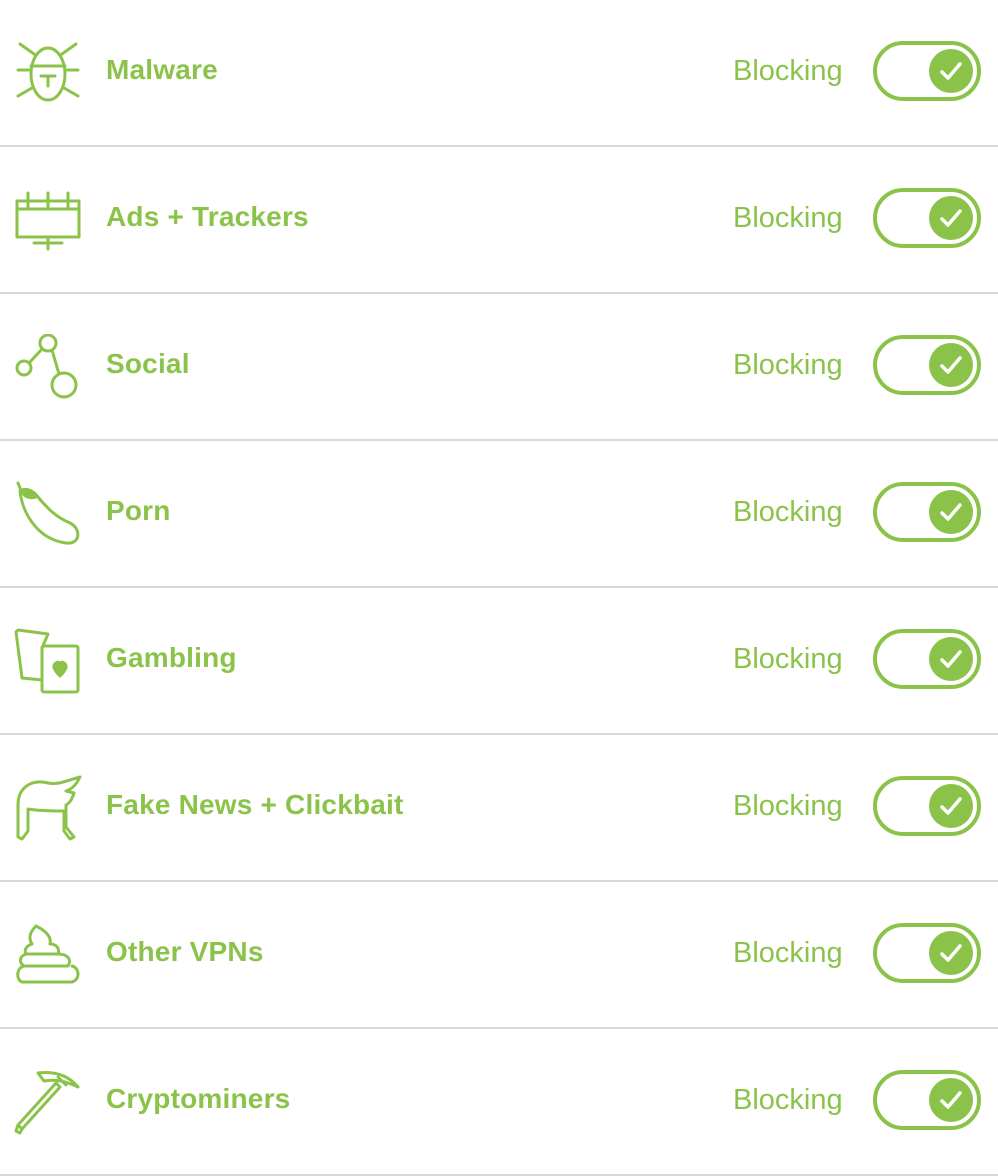 Image resolution: width=998 pixels, height=1176 pixels. What do you see at coordinates (48, 368) in the screenshot?
I see `share-nodes-icon` at bounding box center [48, 368].